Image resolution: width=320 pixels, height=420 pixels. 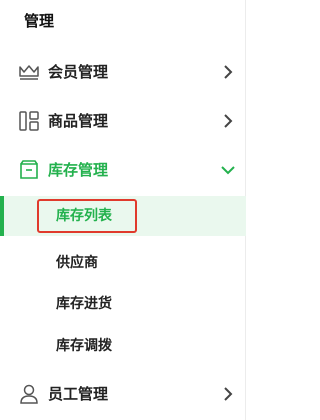 What do you see at coordinates (78, 170) in the screenshot?
I see `menu-label: 库存管理` at bounding box center [78, 170].